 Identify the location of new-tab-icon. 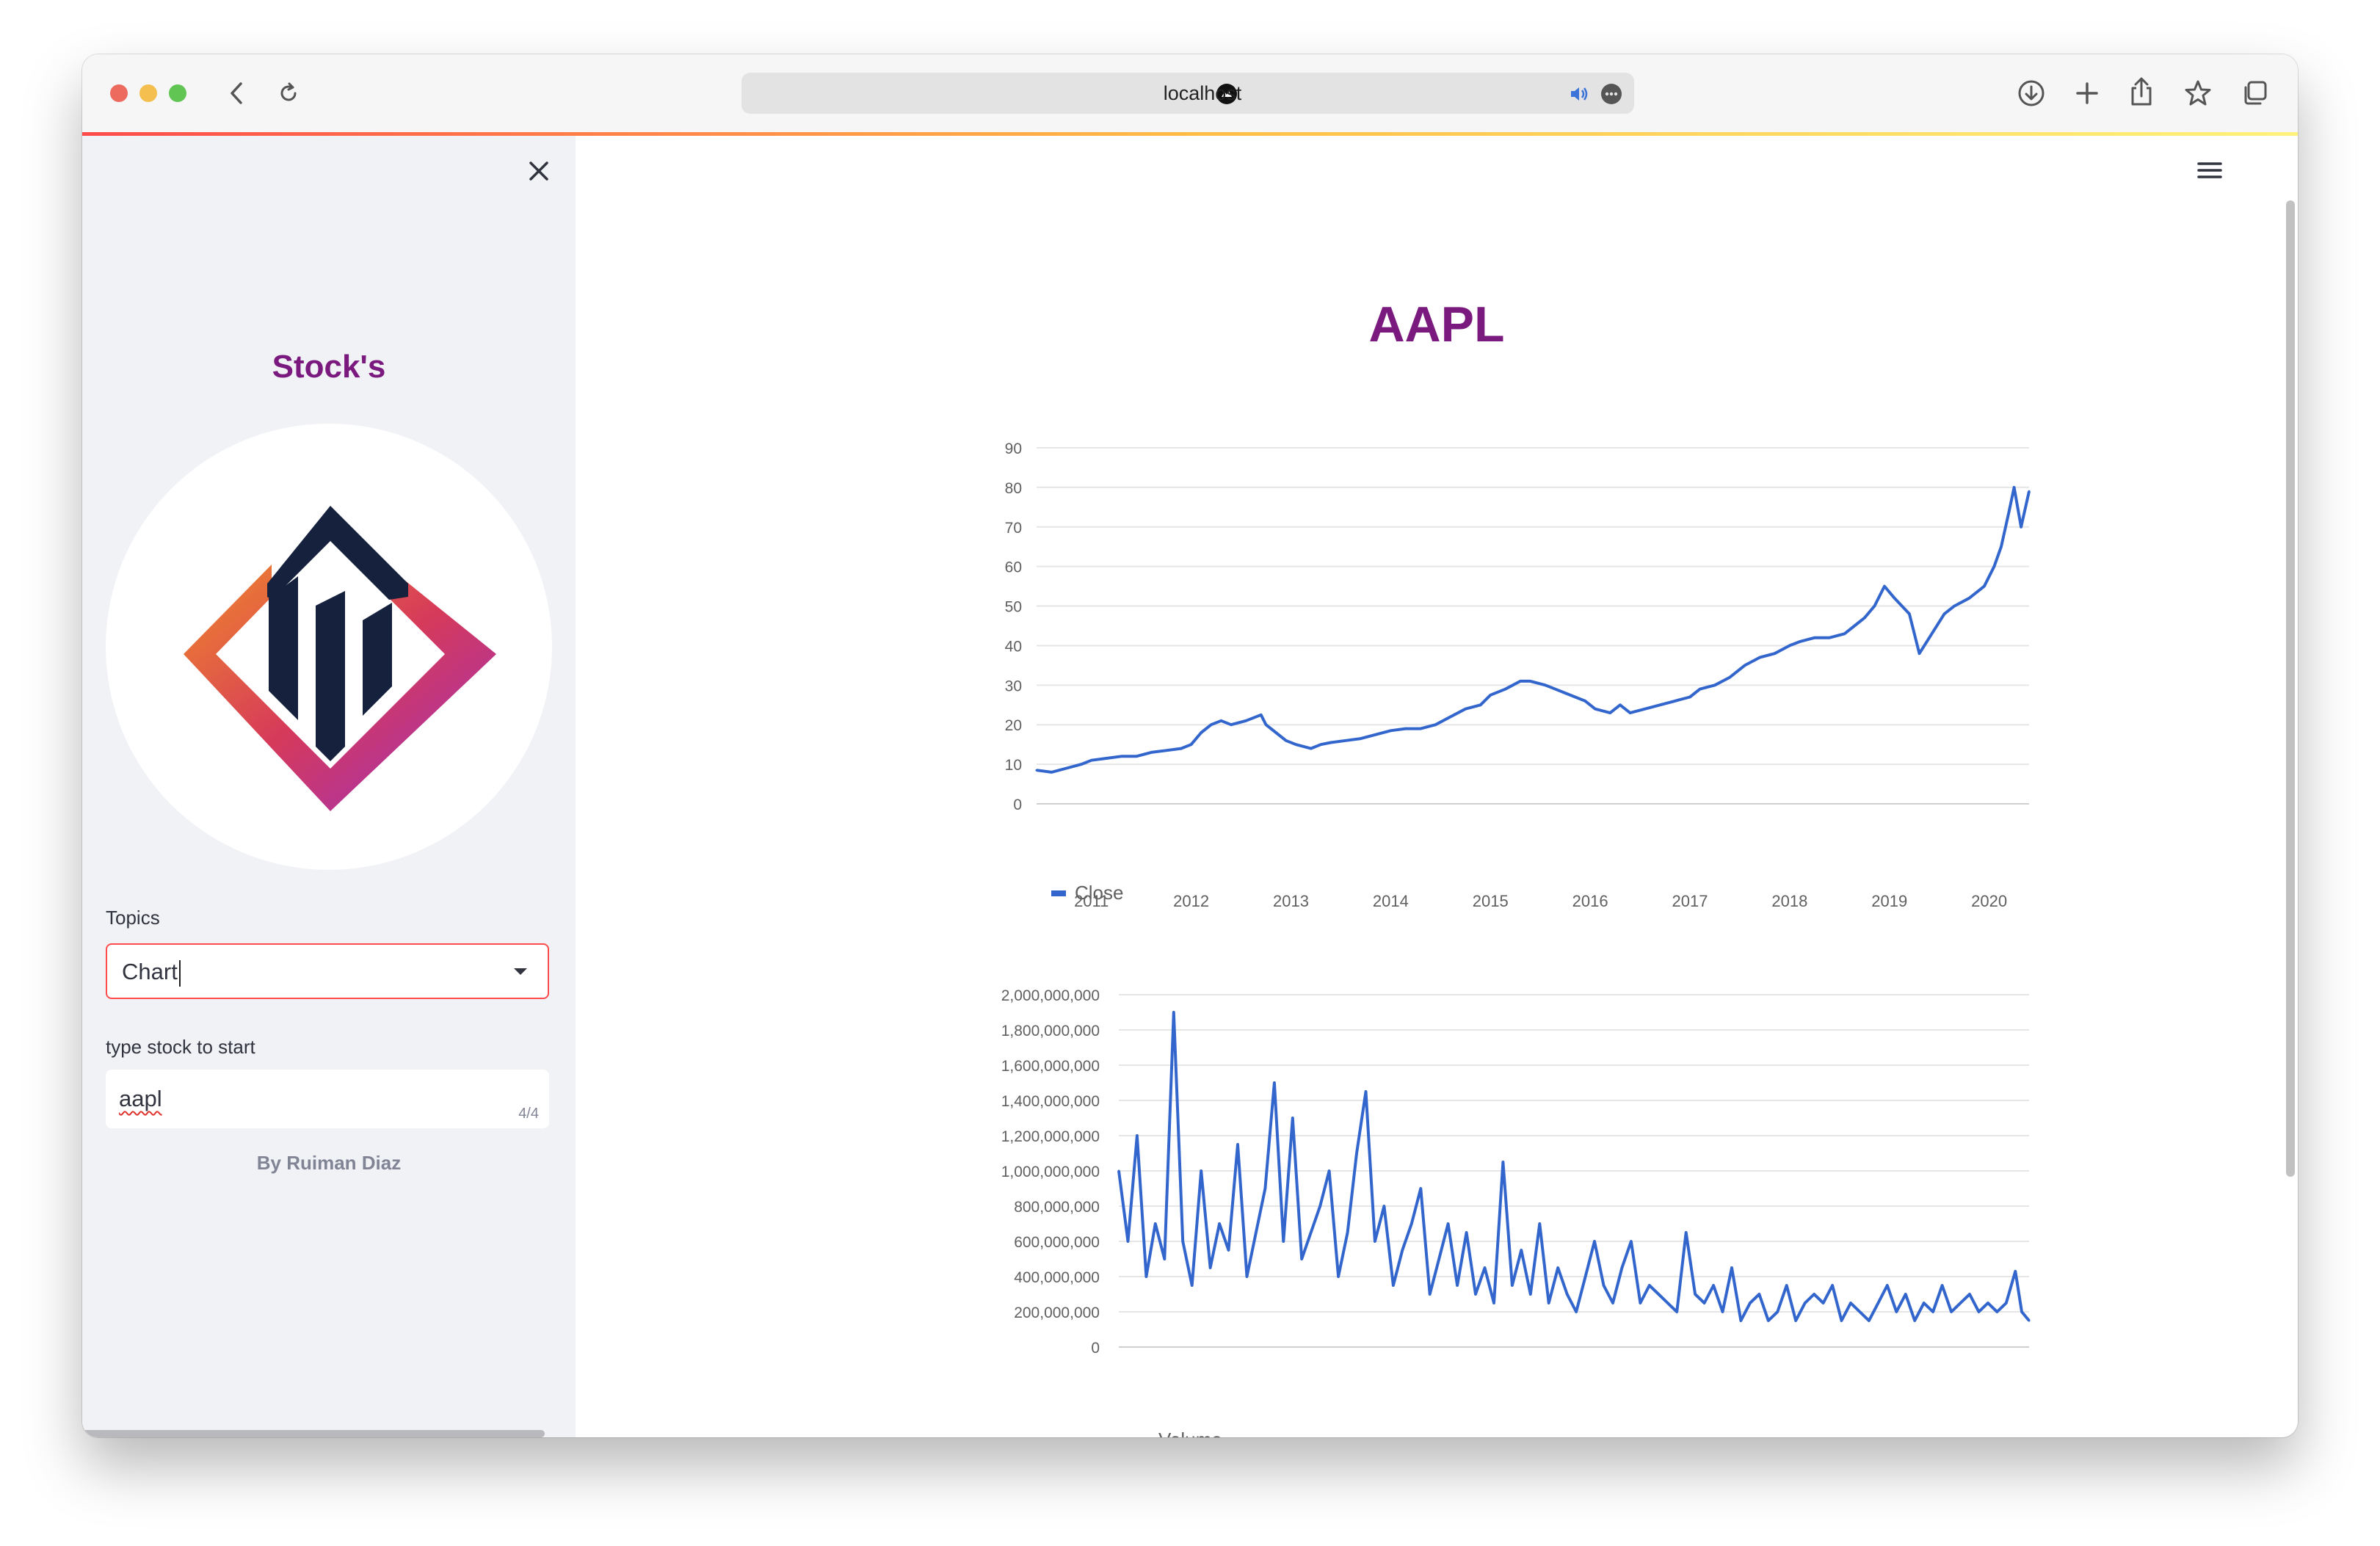
(2087, 93).